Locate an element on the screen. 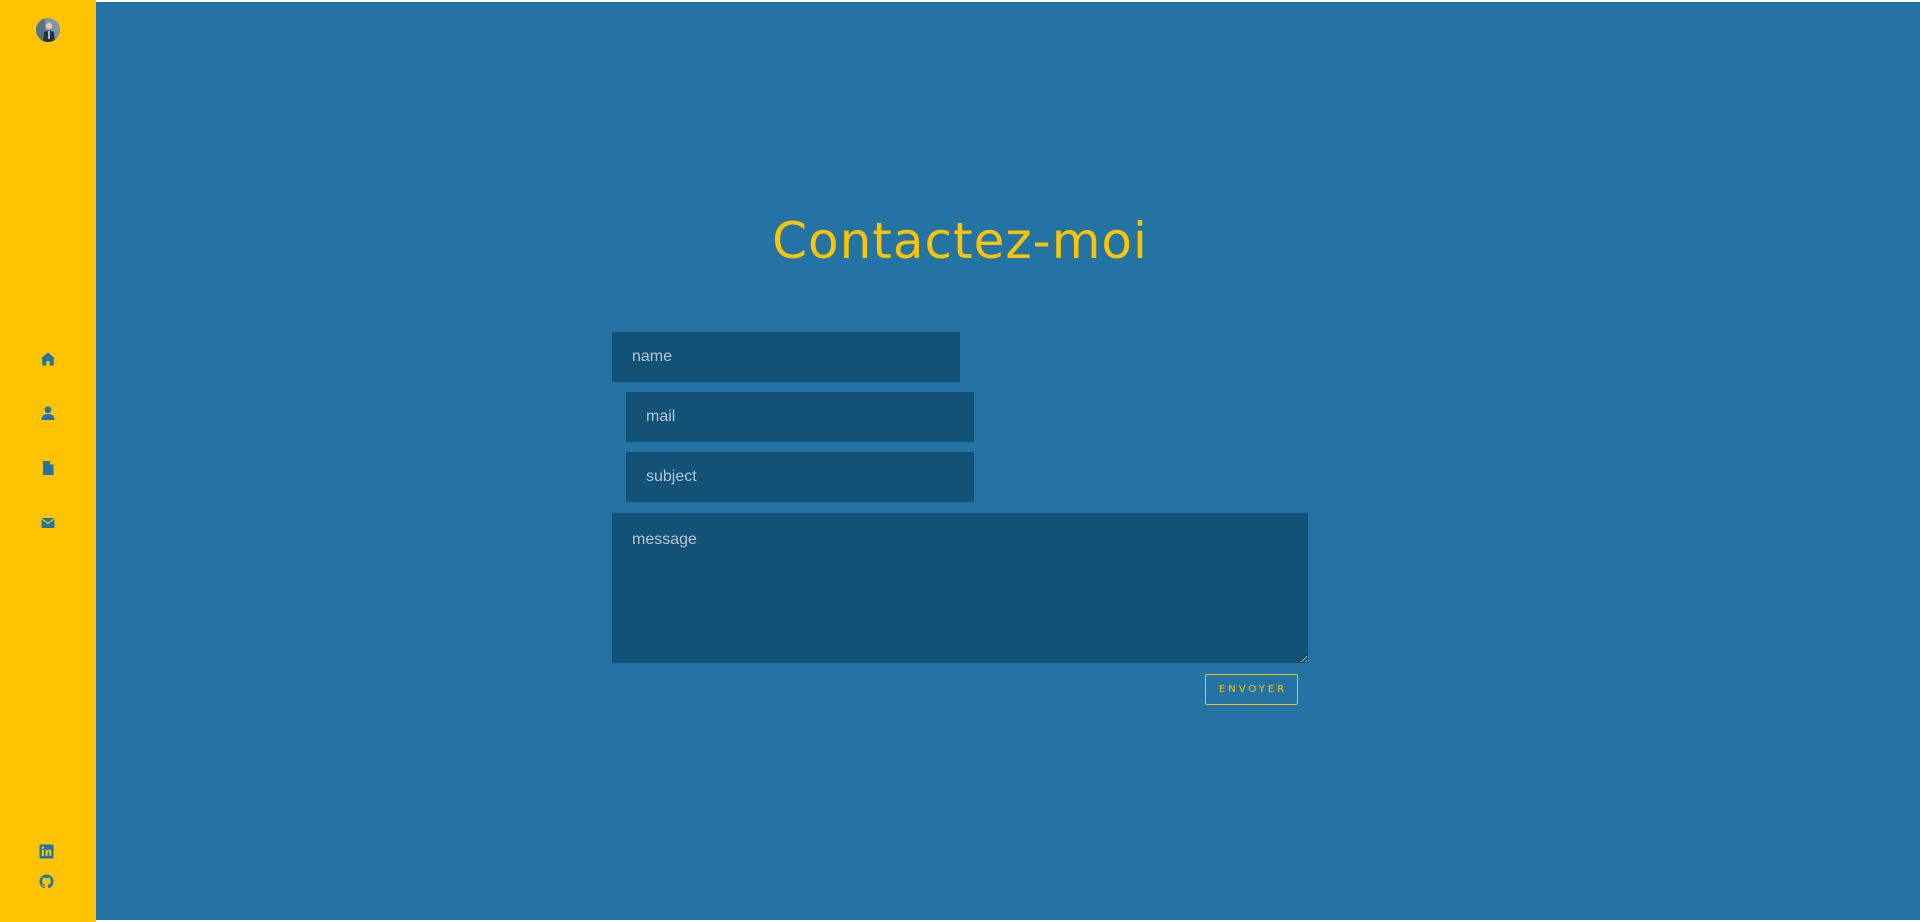  message-textarea is located at coordinates (960, 588).